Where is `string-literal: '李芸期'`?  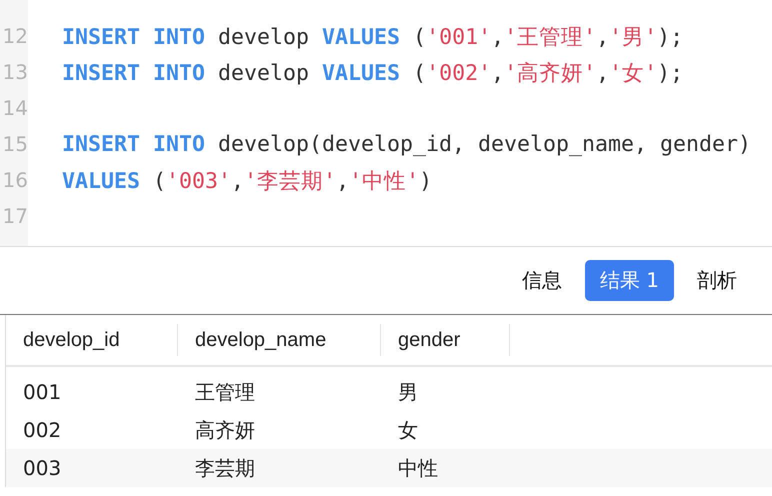
string-literal: '李芸期' is located at coordinates (290, 181).